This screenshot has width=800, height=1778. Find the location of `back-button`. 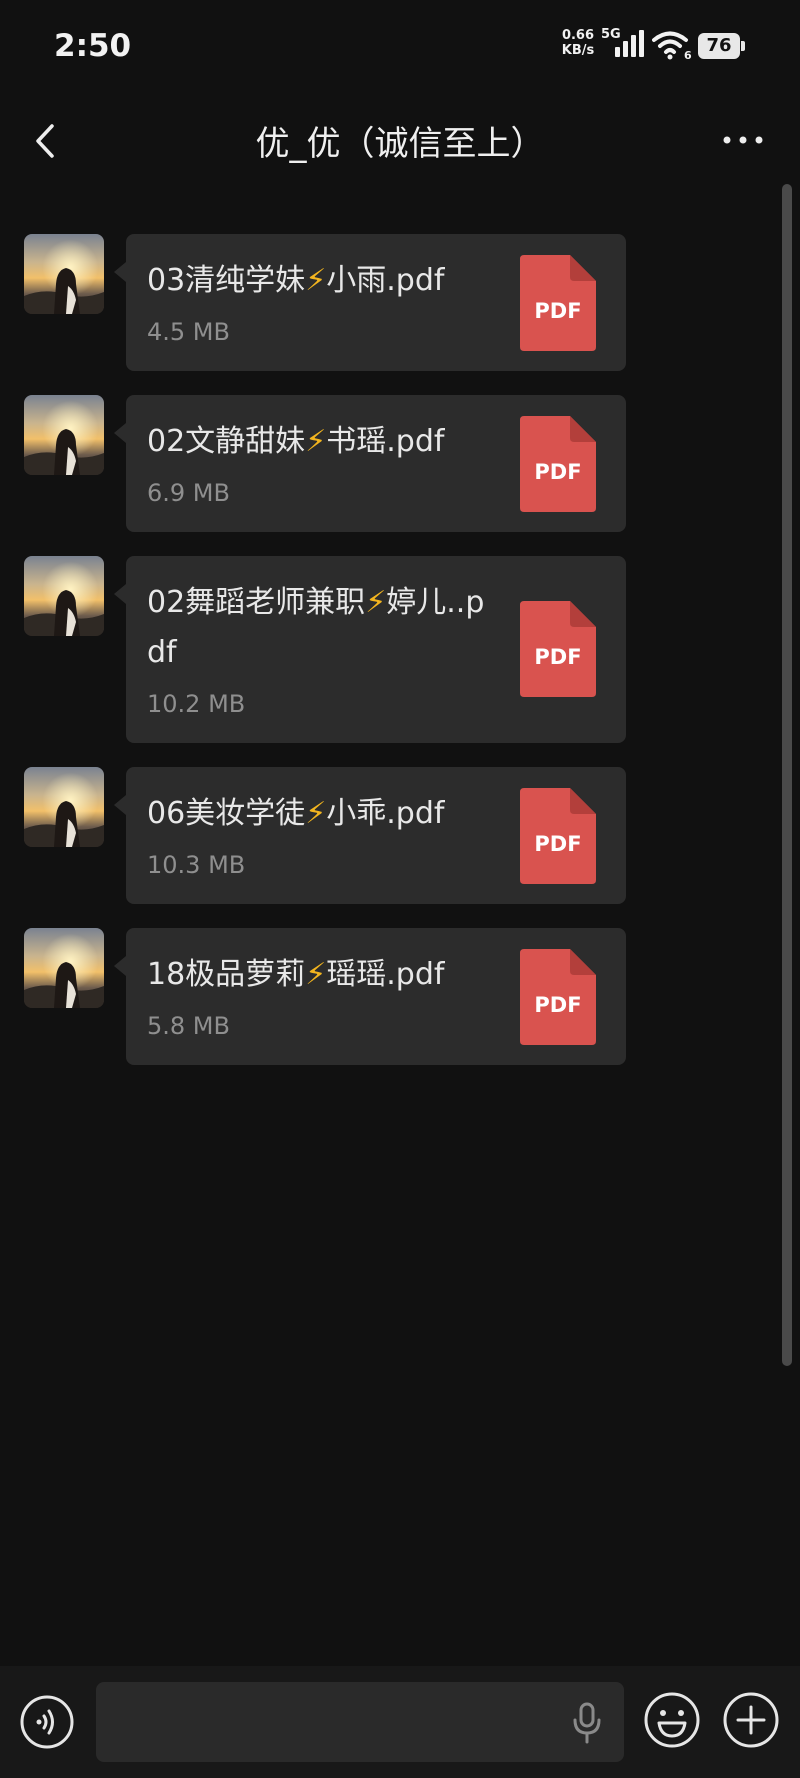

back-button is located at coordinates (45, 141).